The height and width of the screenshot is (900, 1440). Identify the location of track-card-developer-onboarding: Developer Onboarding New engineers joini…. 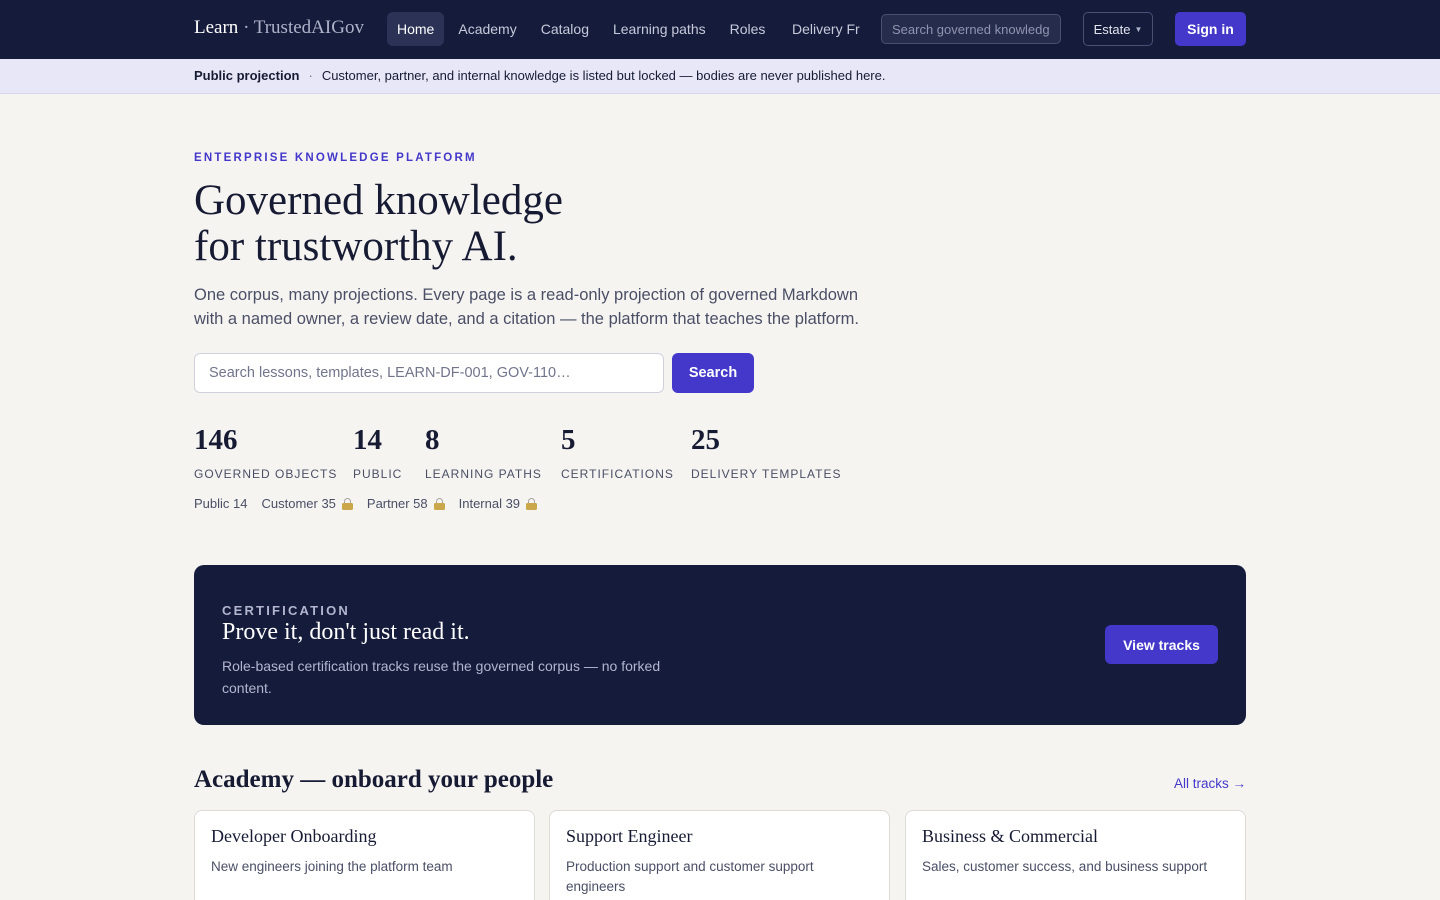
(364, 855).